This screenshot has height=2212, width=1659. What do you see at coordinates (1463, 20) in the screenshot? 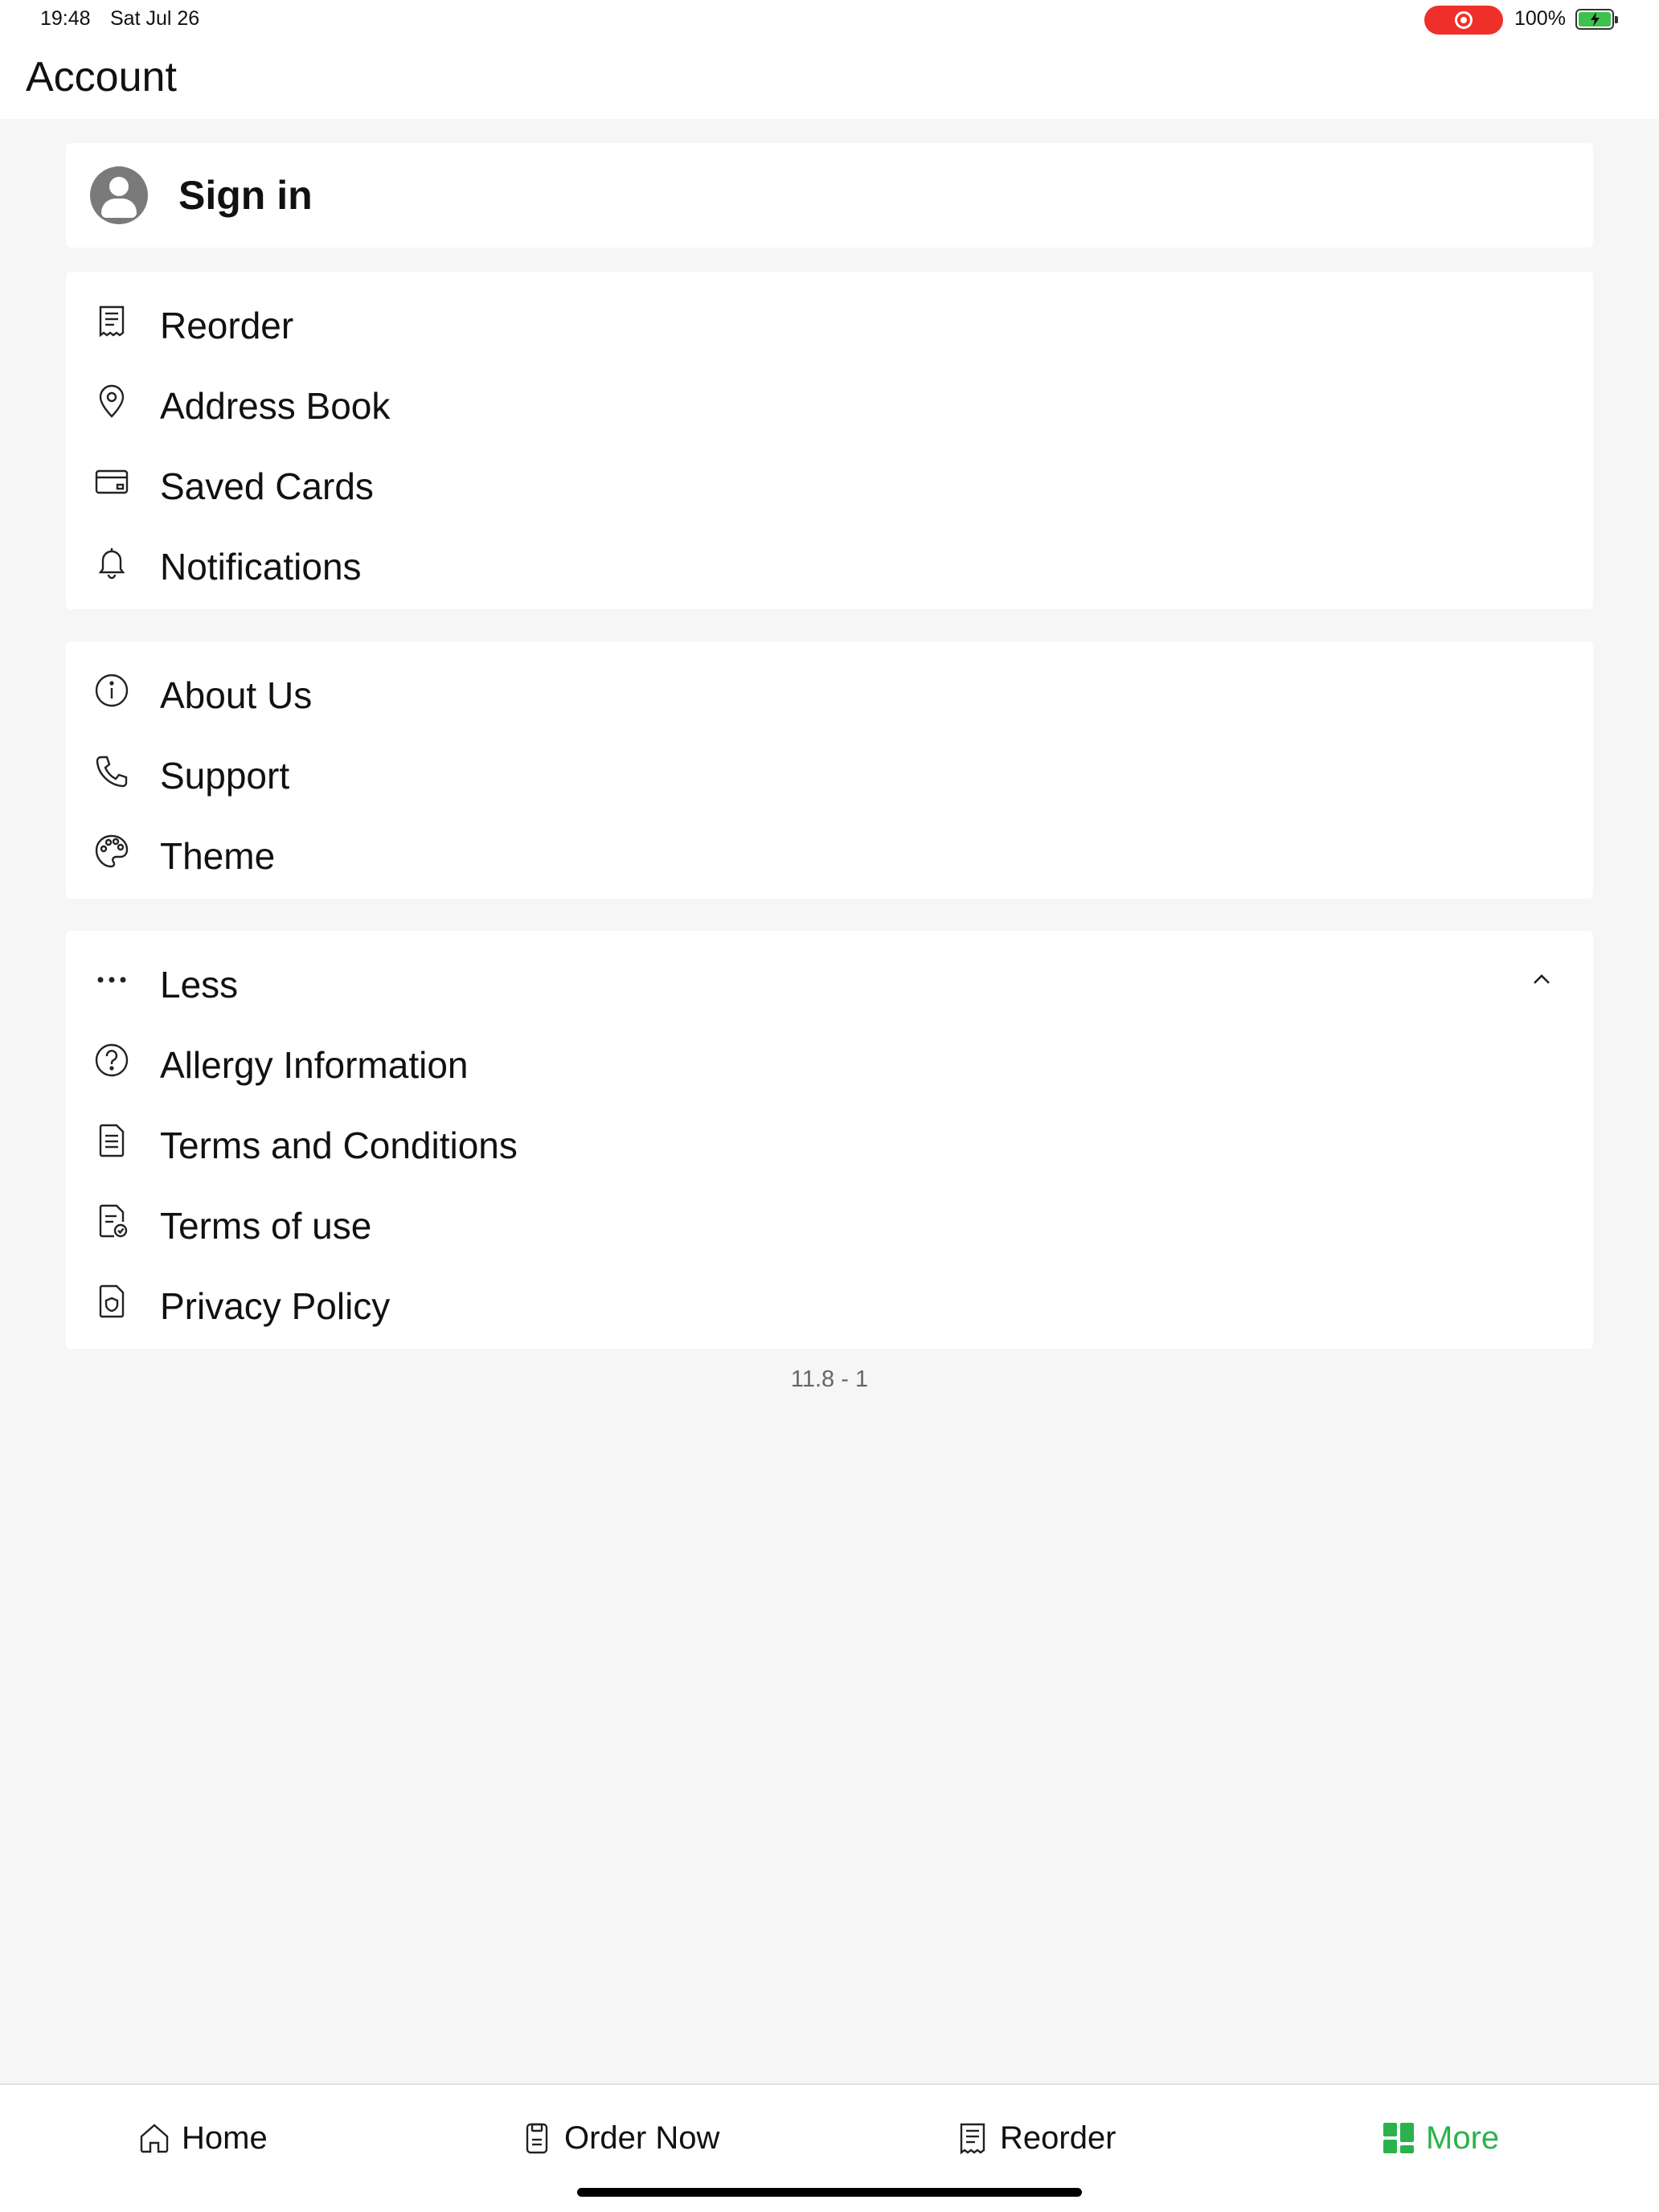
I see `screen-recording-icon` at bounding box center [1463, 20].